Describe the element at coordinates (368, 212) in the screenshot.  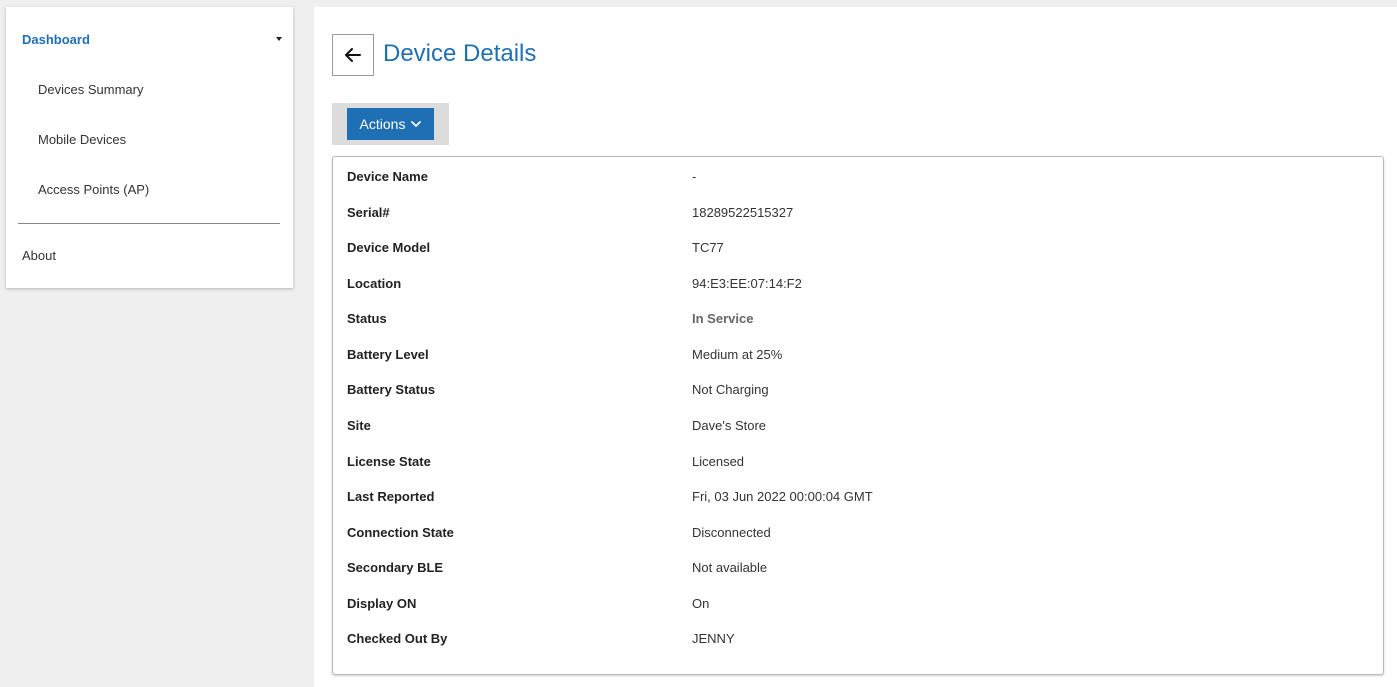
I see `detail-label: Serial#` at that location.